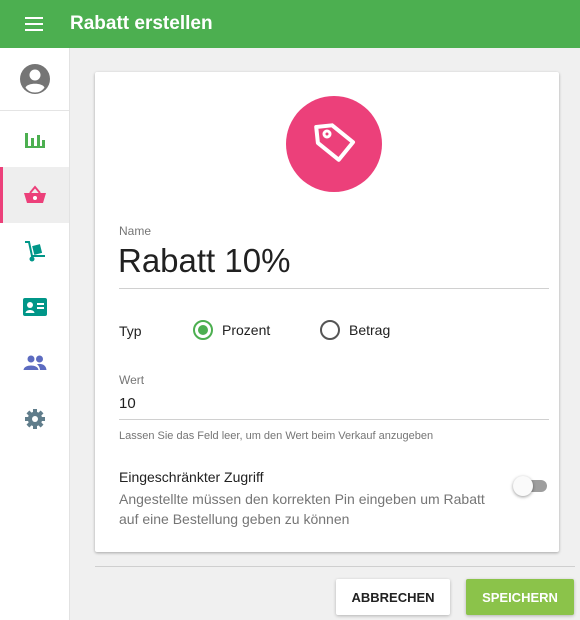 Image resolution: width=580 pixels, height=620 pixels. I want to click on people-icon, so click(34, 362).